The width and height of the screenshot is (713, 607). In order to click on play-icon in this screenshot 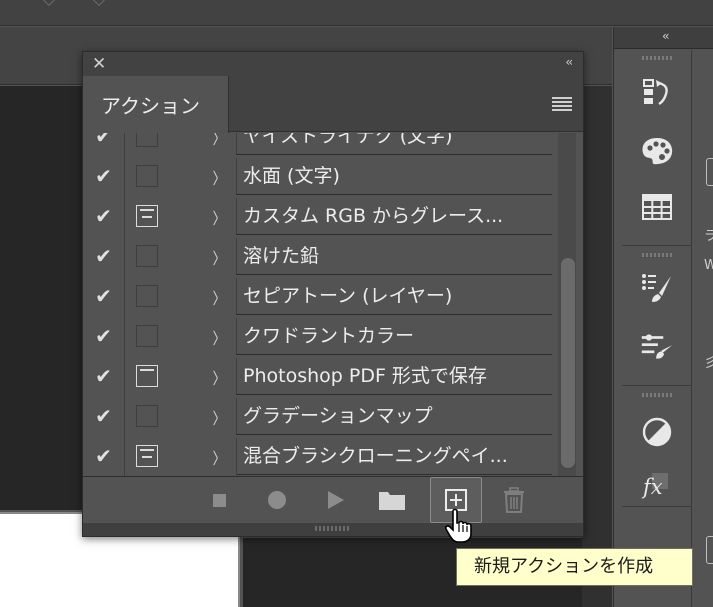, I will do `click(336, 500)`.